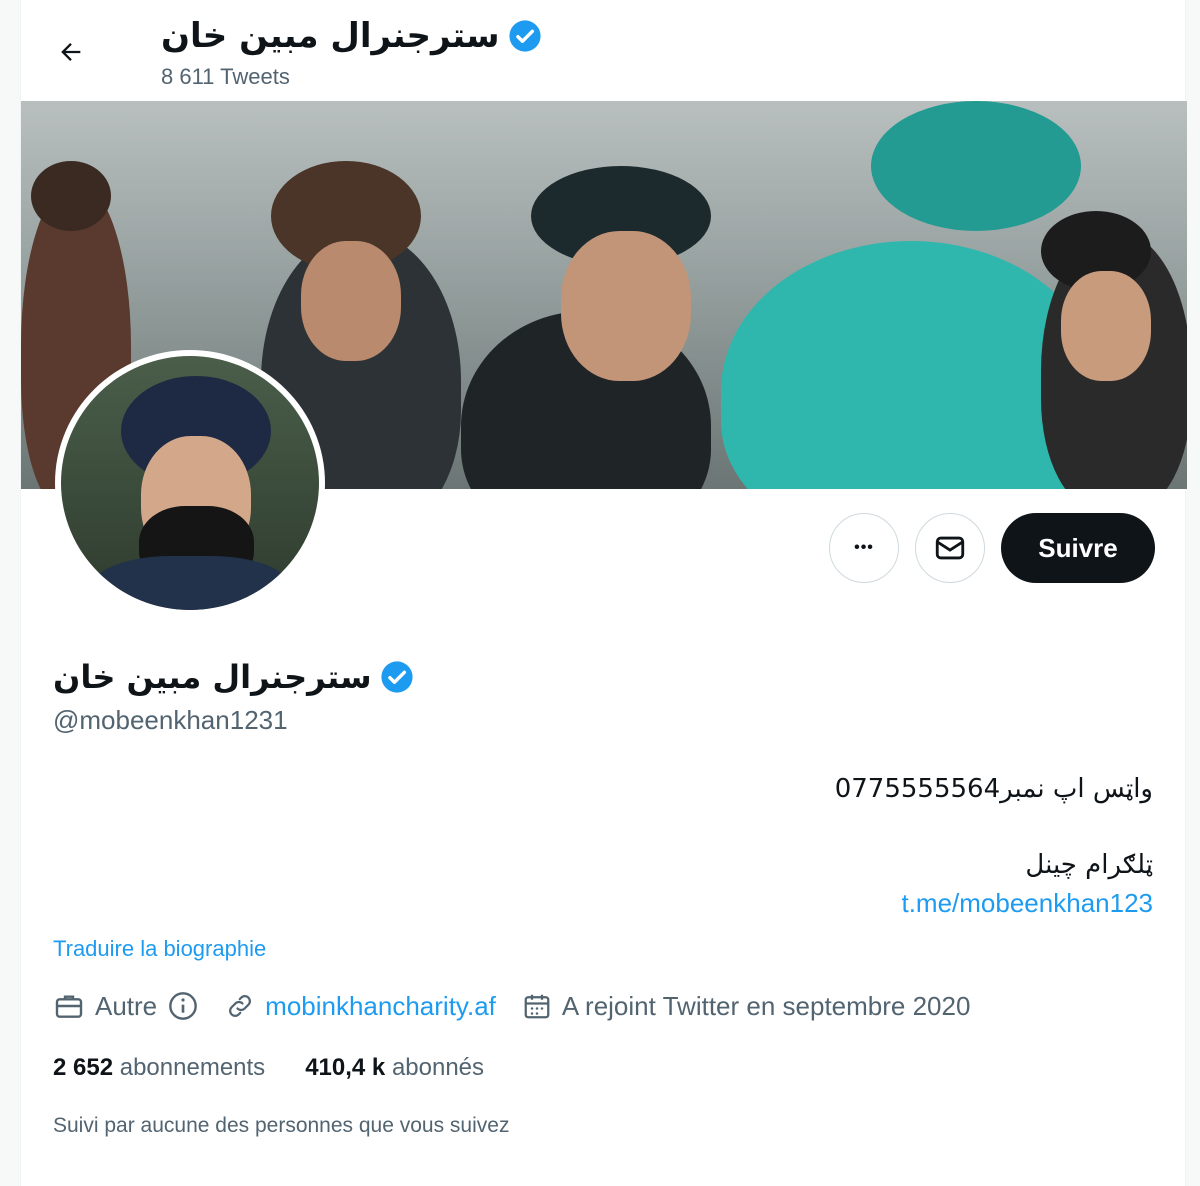 The width and height of the screenshot is (1200, 1186). I want to click on briefcase-icon, so click(69, 1006).